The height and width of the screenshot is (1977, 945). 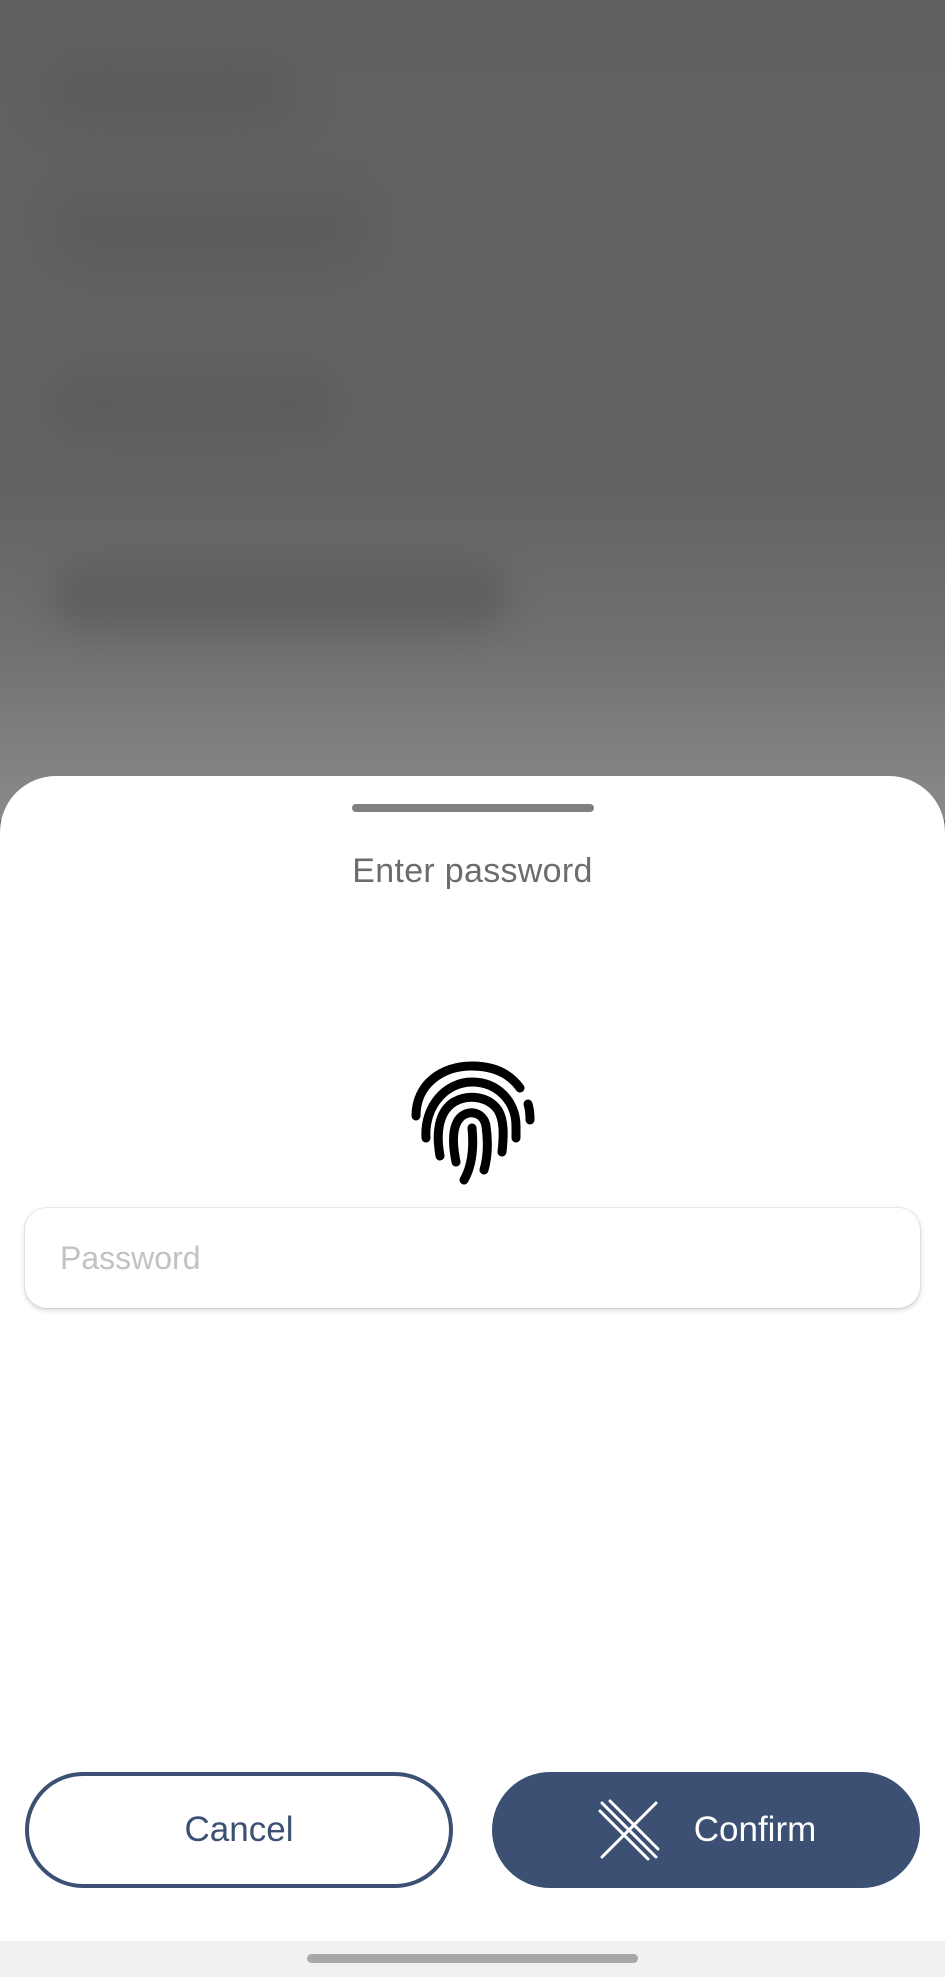 I want to click on fingerprint-icon, so click(x=472, y=1121).